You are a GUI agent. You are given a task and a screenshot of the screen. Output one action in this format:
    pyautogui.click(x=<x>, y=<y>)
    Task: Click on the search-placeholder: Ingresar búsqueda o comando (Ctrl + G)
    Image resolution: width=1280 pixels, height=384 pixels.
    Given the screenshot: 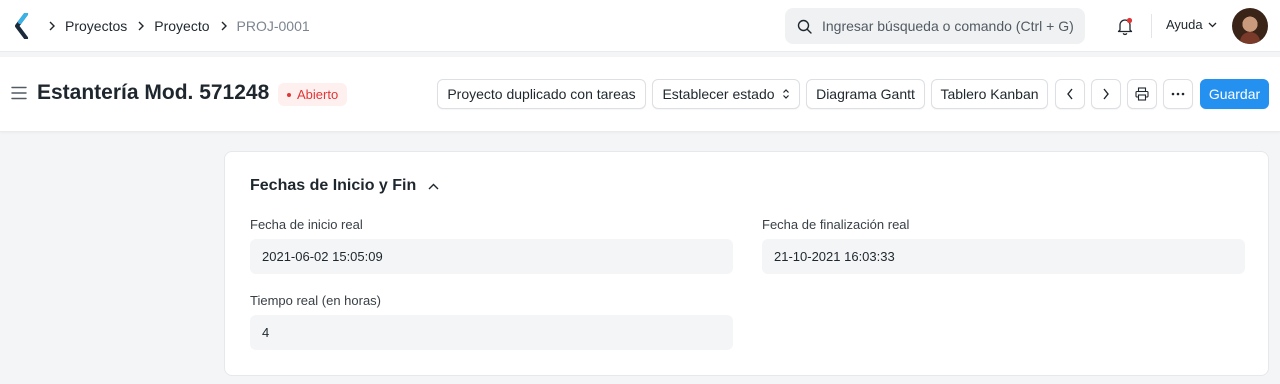 What is the action you would take?
    pyautogui.click(x=948, y=26)
    